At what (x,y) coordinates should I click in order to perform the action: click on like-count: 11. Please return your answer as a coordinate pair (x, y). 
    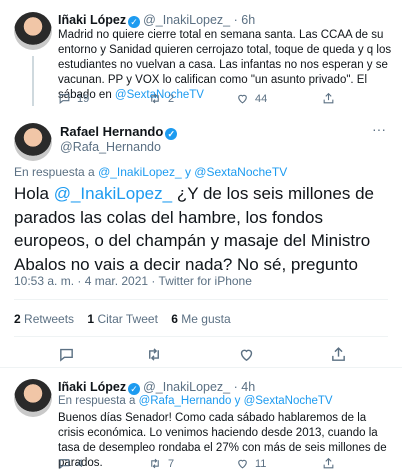
    Looking at the image, I should click on (261, 463).